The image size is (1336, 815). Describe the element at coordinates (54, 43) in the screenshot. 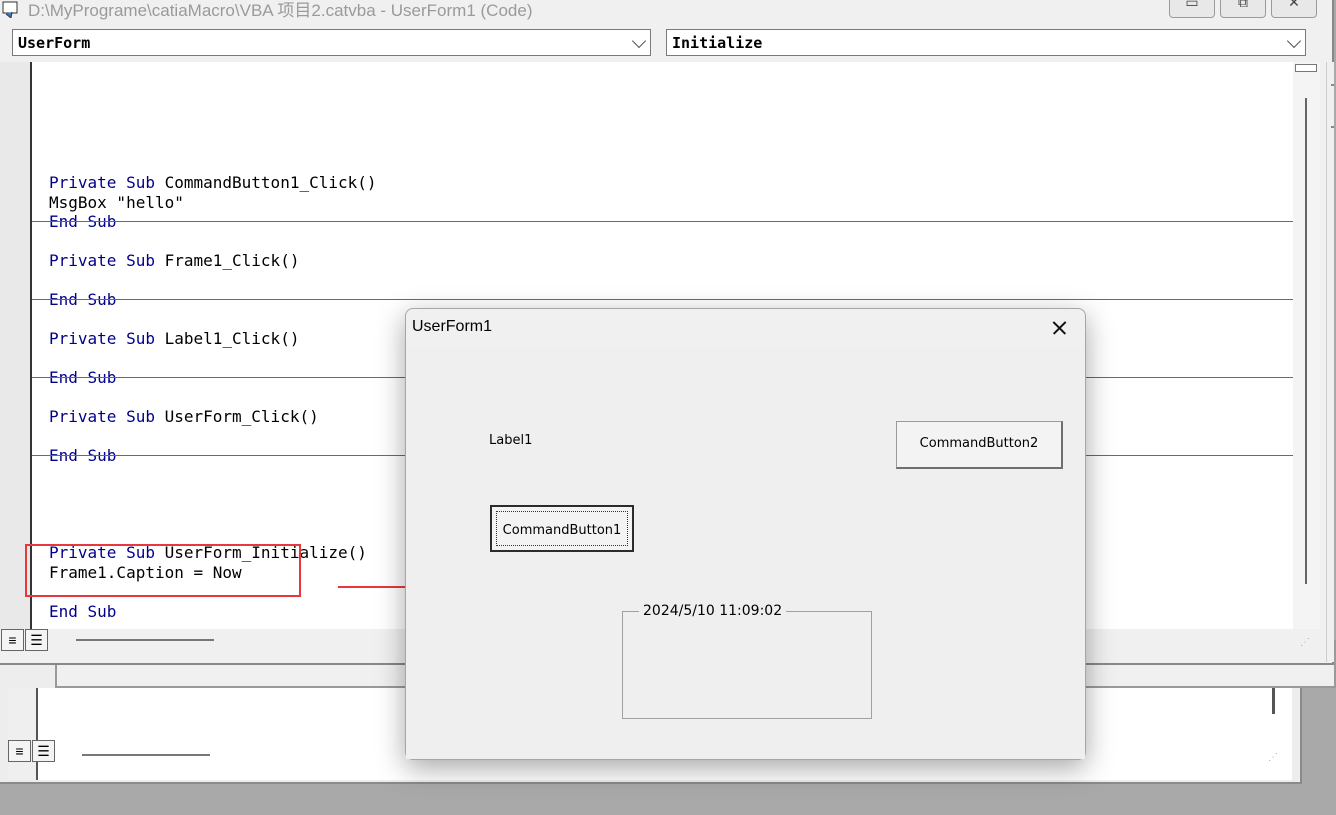

I see `object-combo-value: UserForm` at that location.